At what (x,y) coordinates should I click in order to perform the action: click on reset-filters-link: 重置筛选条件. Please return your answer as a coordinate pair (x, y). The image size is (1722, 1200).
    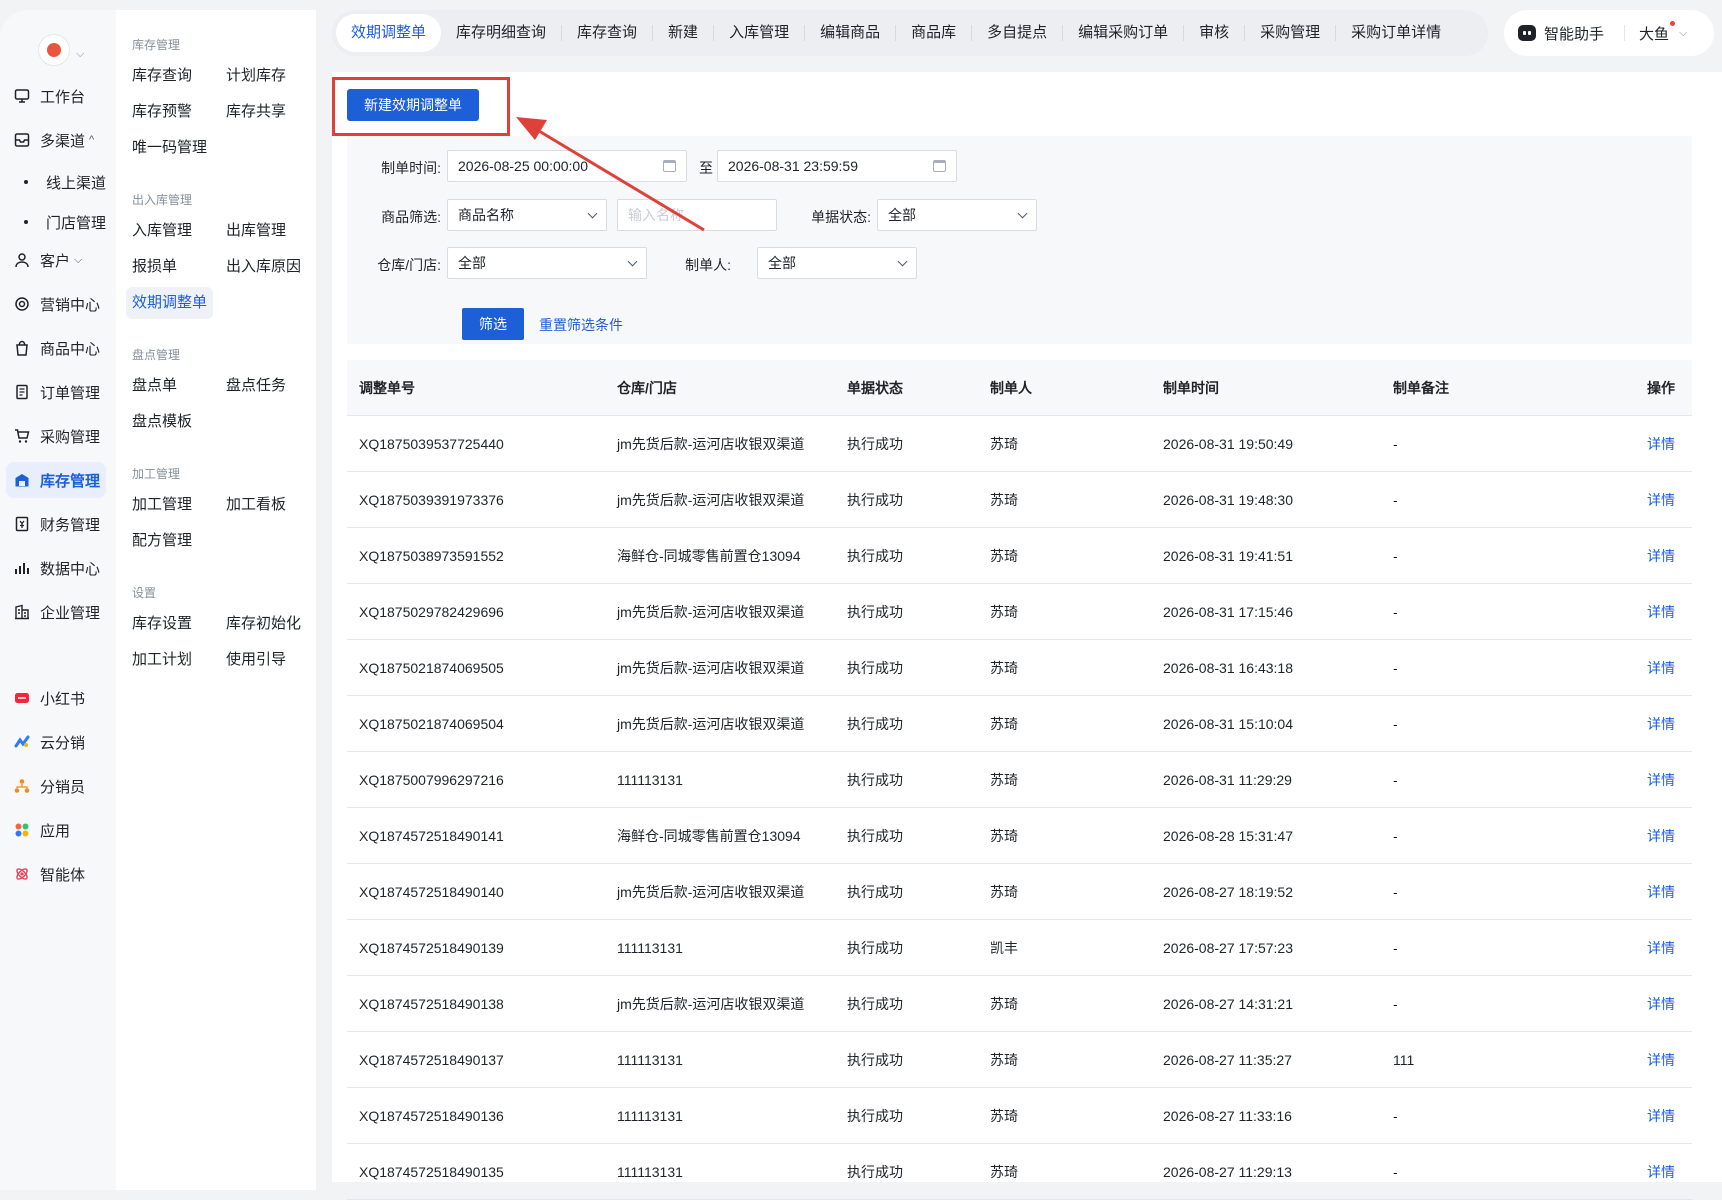
    Looking at the image, I should click on (581, 325).